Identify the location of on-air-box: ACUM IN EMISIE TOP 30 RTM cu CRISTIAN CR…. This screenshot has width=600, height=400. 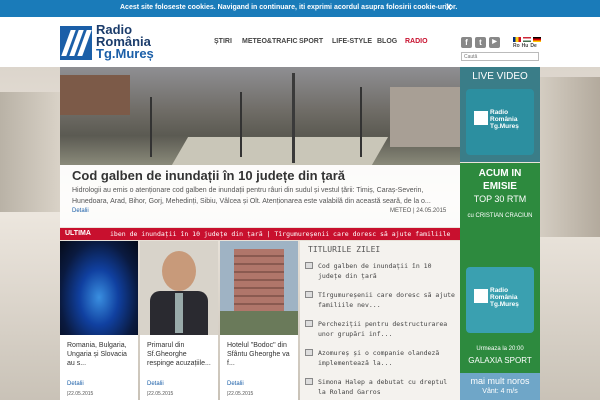
(500, 268).